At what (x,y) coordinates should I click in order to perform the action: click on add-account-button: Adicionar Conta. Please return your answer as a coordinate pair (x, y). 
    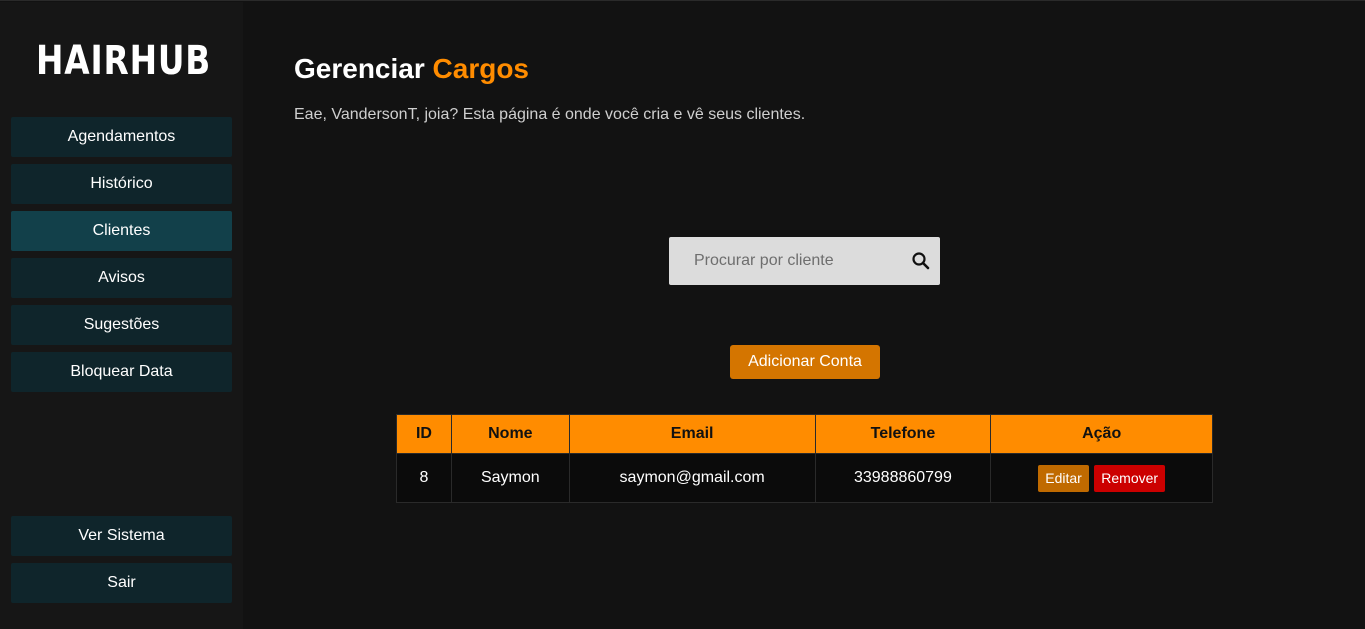
    Looking at the image, I should click on (805, 362).